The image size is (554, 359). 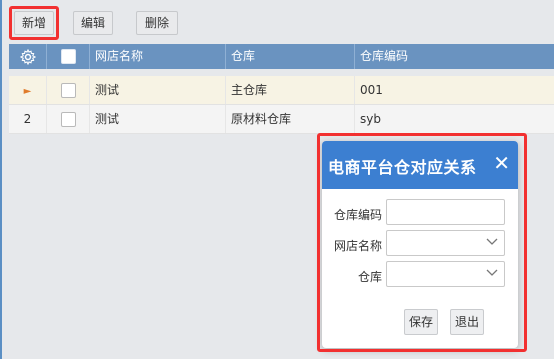 What do you see at coordinates (28, 119) in the screenshot?
I see `row-index: 2` at bounding box center [28, 119].